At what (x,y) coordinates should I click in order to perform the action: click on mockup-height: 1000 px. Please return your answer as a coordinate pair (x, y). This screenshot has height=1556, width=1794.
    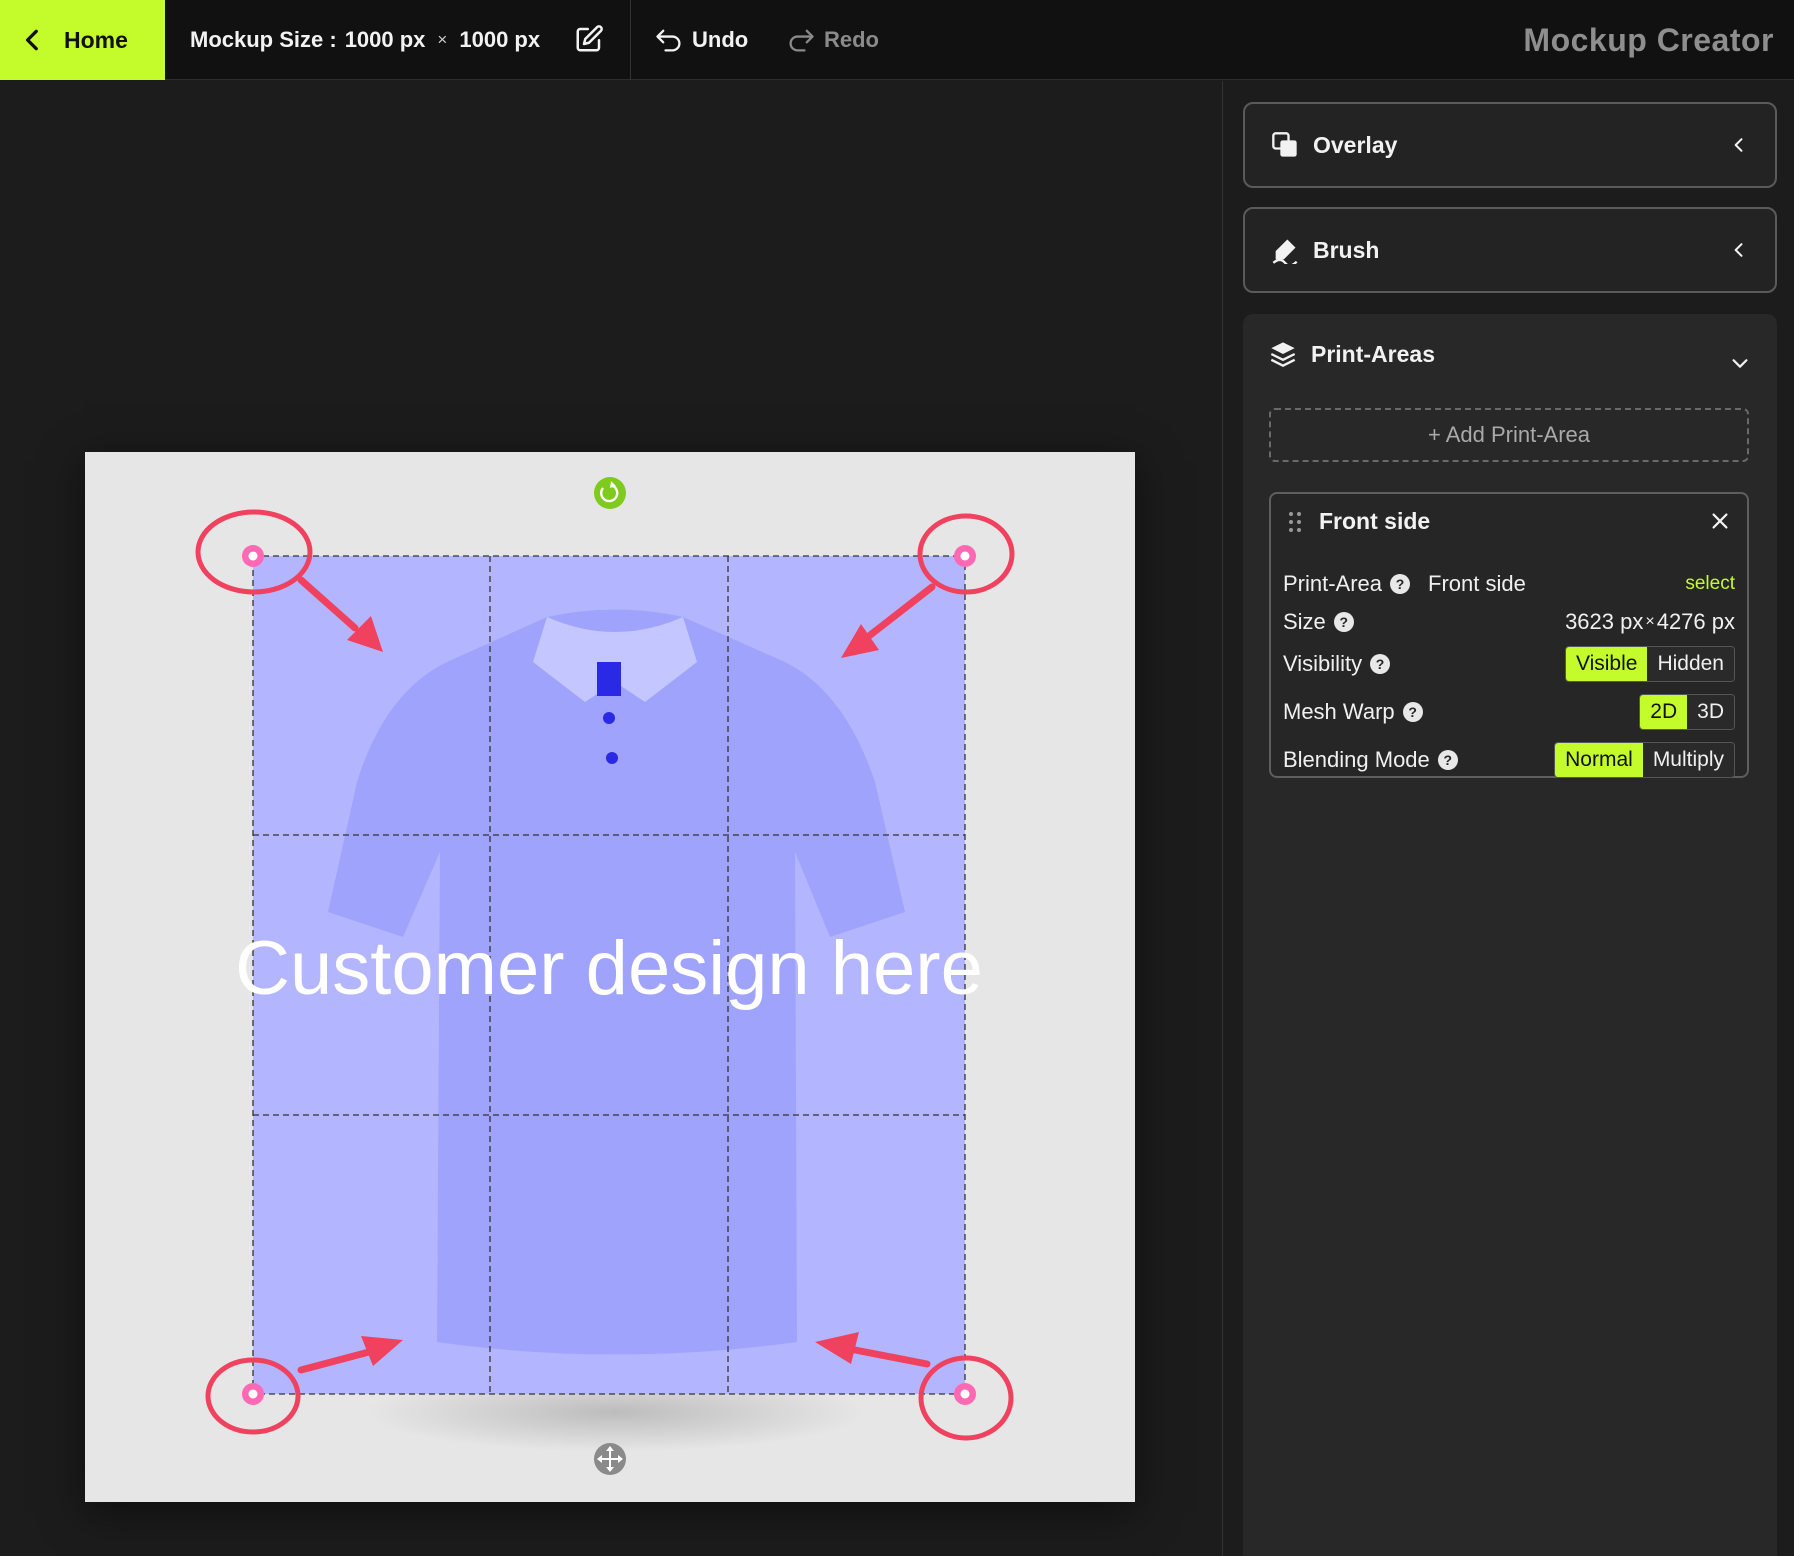
    Looking at the image, I should click on (500, 39).